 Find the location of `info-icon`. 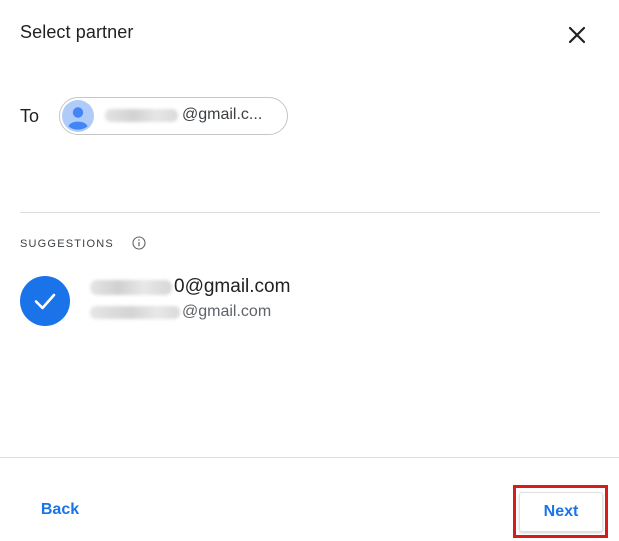

info-icon is located at coordinates (139, 243).